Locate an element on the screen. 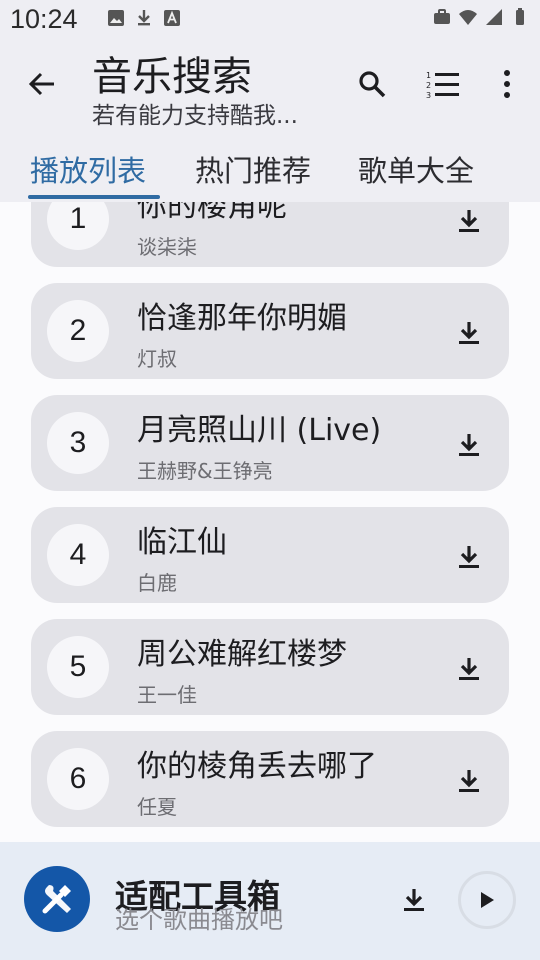 The image size is (540, 960). song-artist: 谈柒柒 is located at coordinates (167, 247).